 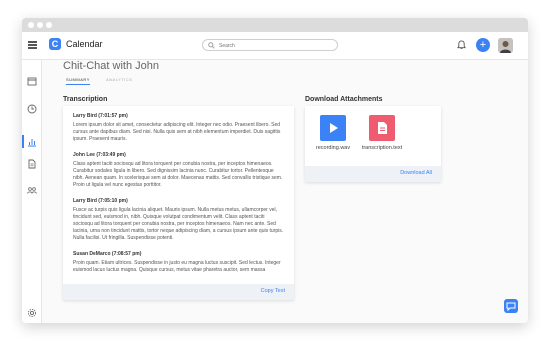 I want to click on user-photo-icon, so click(x=505, y=45).